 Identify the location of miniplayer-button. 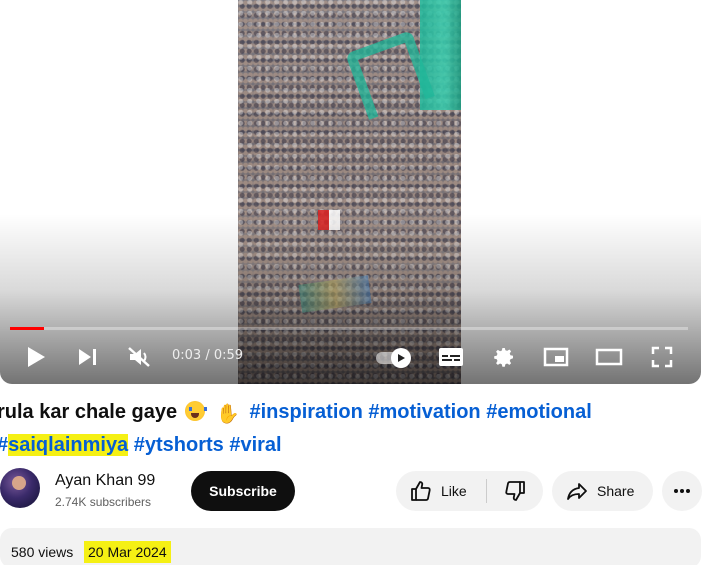
(556, 357).